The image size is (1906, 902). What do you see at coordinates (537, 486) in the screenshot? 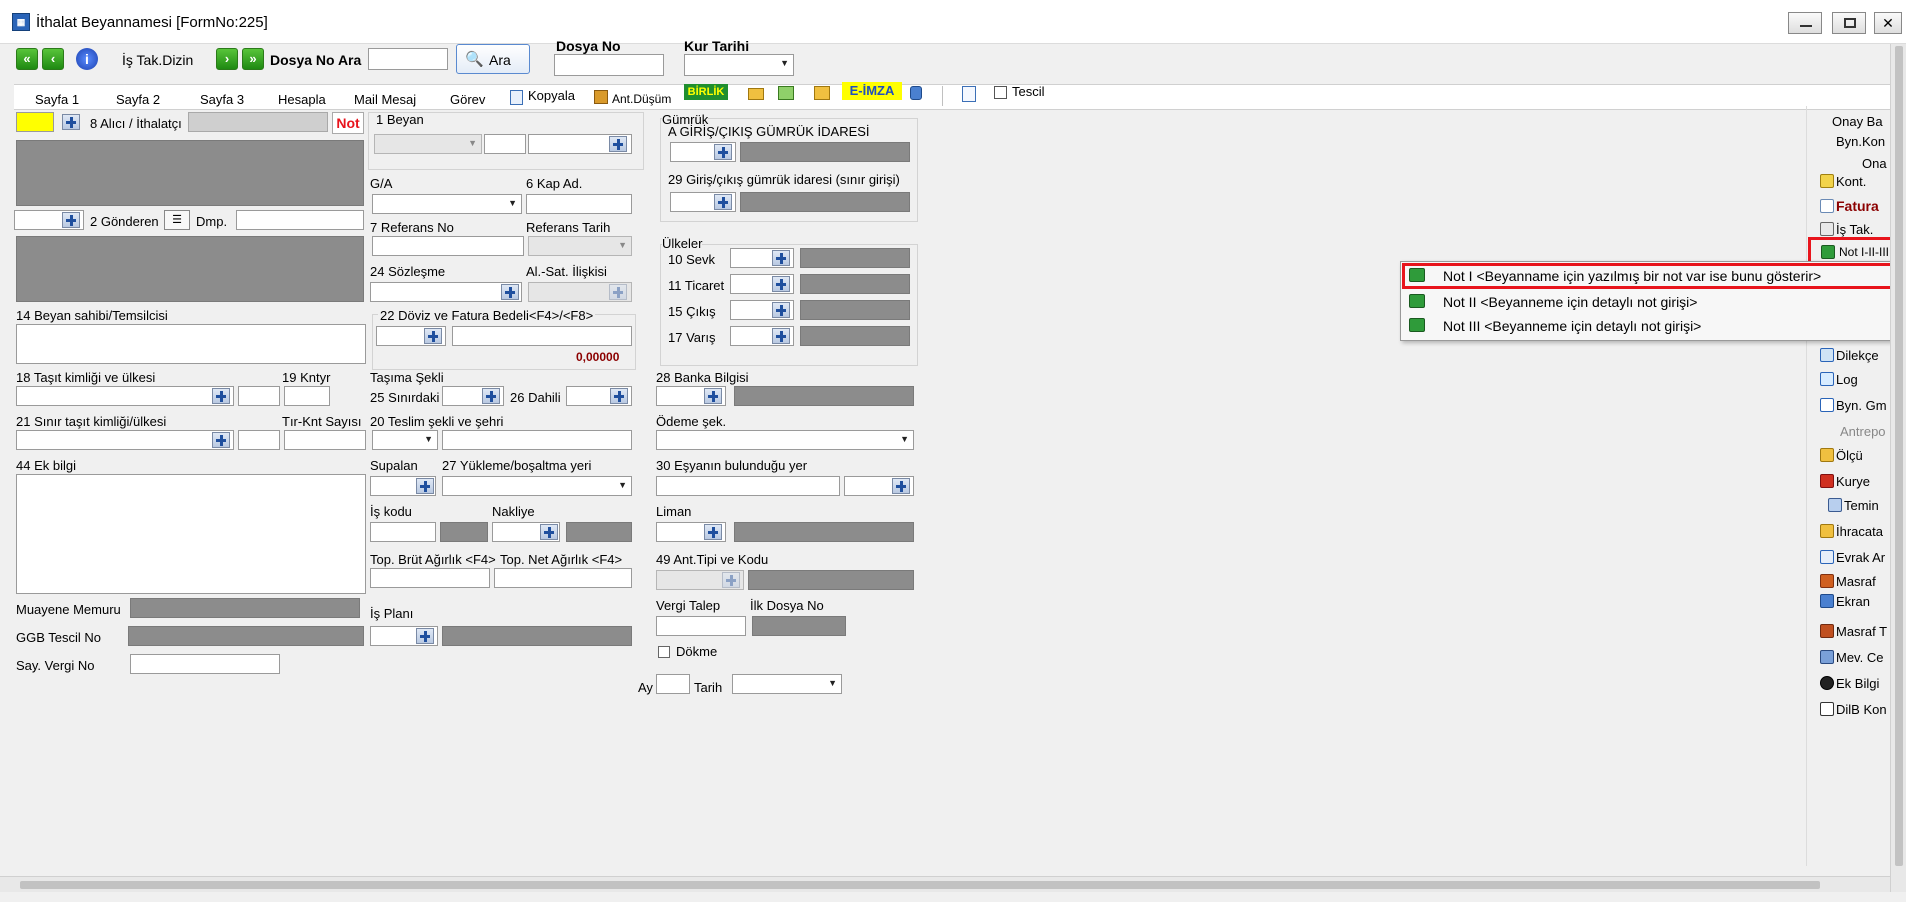
I see `yukleme-select` at bounding box center [537, 486].